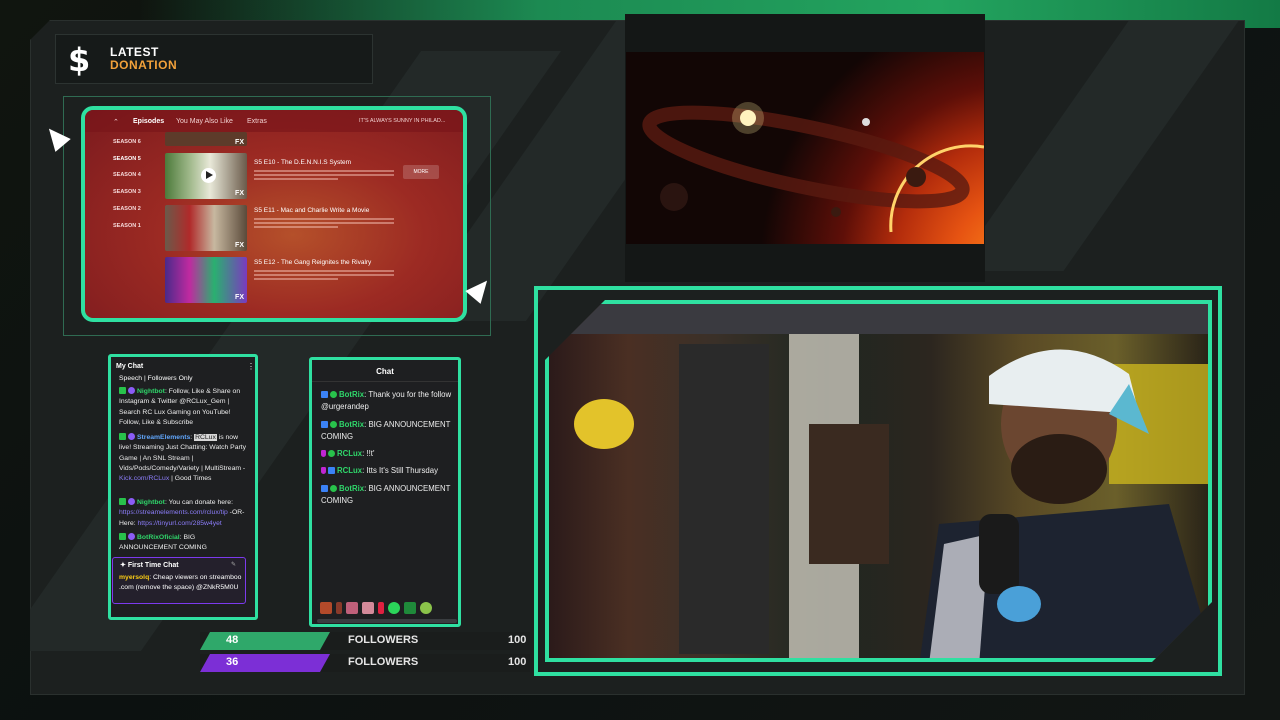 The width and height of the screenshot is (1280, 720). I want to click on play-icon, so click(208, 175).